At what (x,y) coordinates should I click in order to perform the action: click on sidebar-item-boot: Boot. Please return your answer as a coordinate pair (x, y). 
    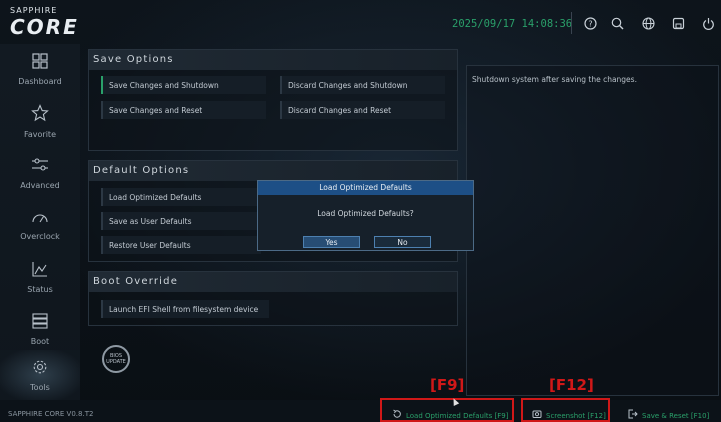
    Looking at the image, I should click on (40, 329).